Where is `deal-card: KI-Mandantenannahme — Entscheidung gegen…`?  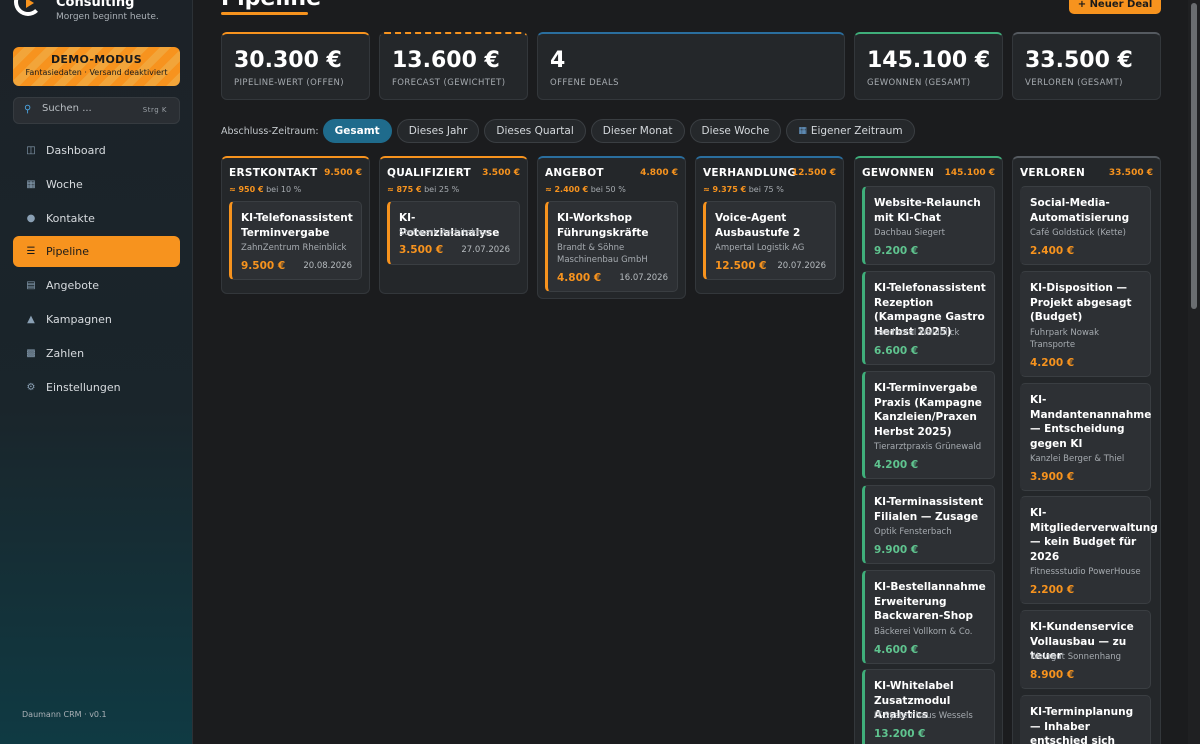
deal-card: KI-Mandantenannahme — Entscheidung gegen… is located at coordinates (1085, 437).